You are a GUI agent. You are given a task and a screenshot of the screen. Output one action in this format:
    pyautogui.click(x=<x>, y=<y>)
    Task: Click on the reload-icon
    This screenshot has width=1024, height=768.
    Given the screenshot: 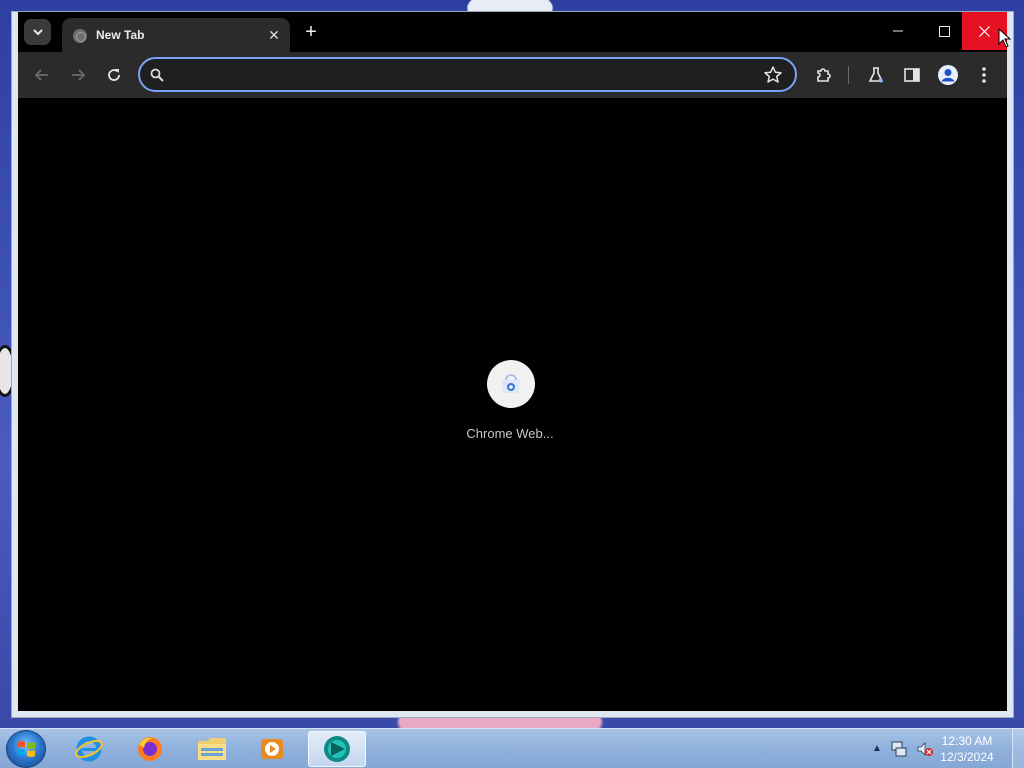 What is the action you would take?
    pyautogui.click(x=114, y=75)
    